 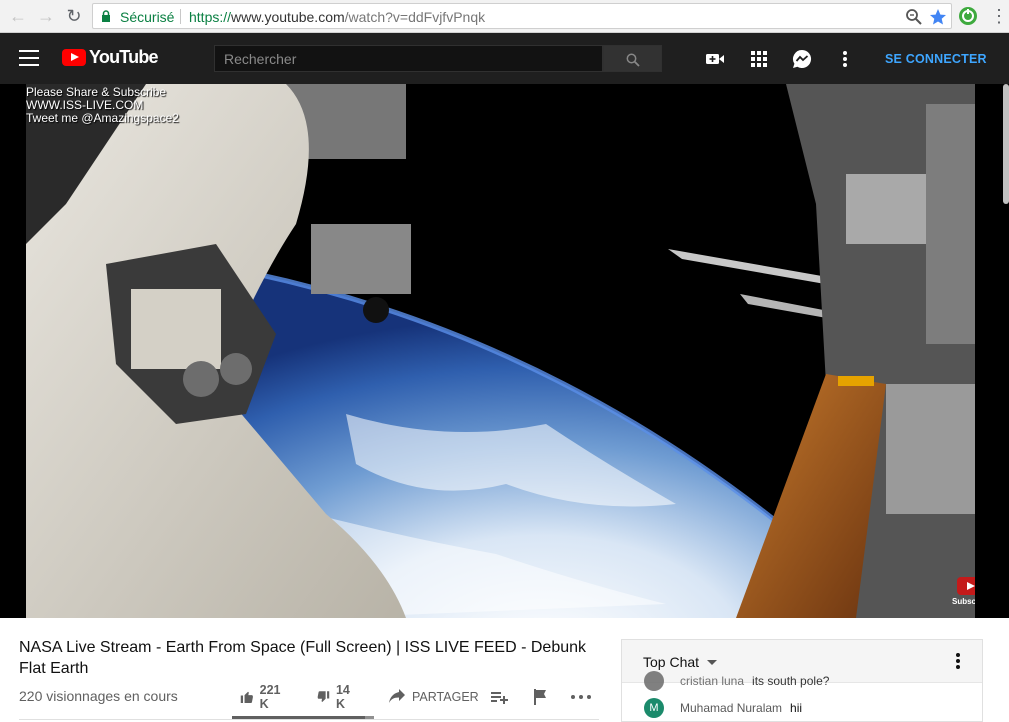 I want to click on share-label: PARTAGER, so click(x=445, y=697).